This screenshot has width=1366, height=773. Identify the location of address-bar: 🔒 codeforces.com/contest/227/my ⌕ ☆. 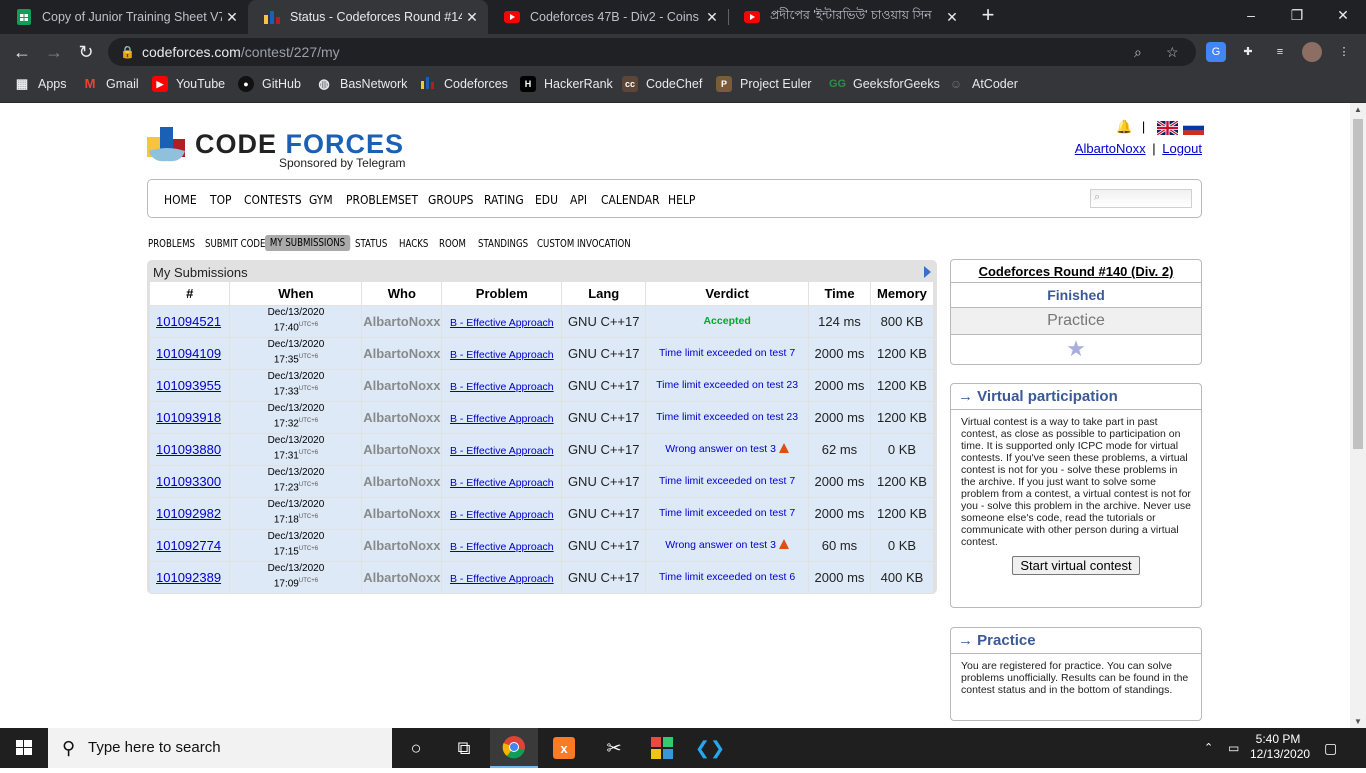
(652, 52).